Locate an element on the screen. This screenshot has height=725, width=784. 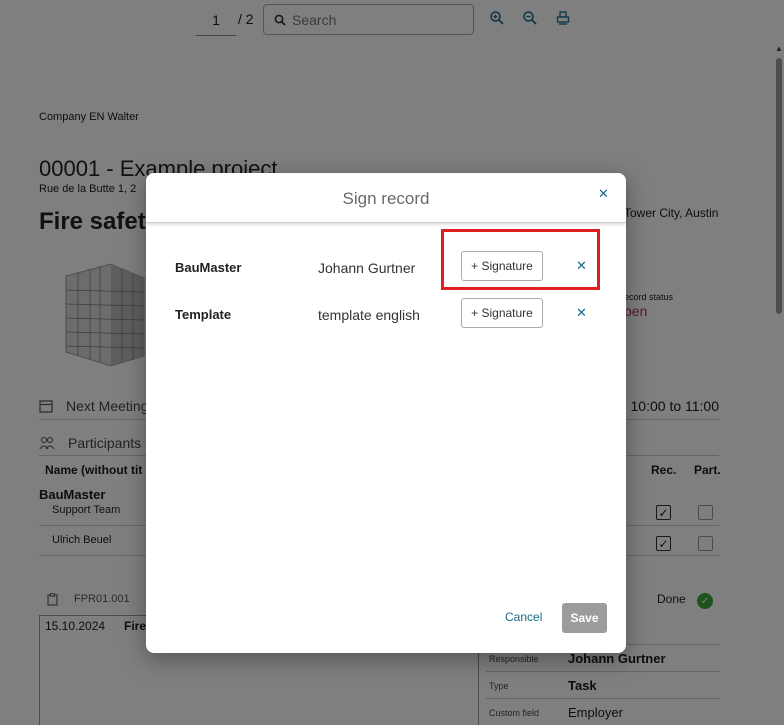
dialog-header: Sign record ✕ is located at coordinates (386, 198).